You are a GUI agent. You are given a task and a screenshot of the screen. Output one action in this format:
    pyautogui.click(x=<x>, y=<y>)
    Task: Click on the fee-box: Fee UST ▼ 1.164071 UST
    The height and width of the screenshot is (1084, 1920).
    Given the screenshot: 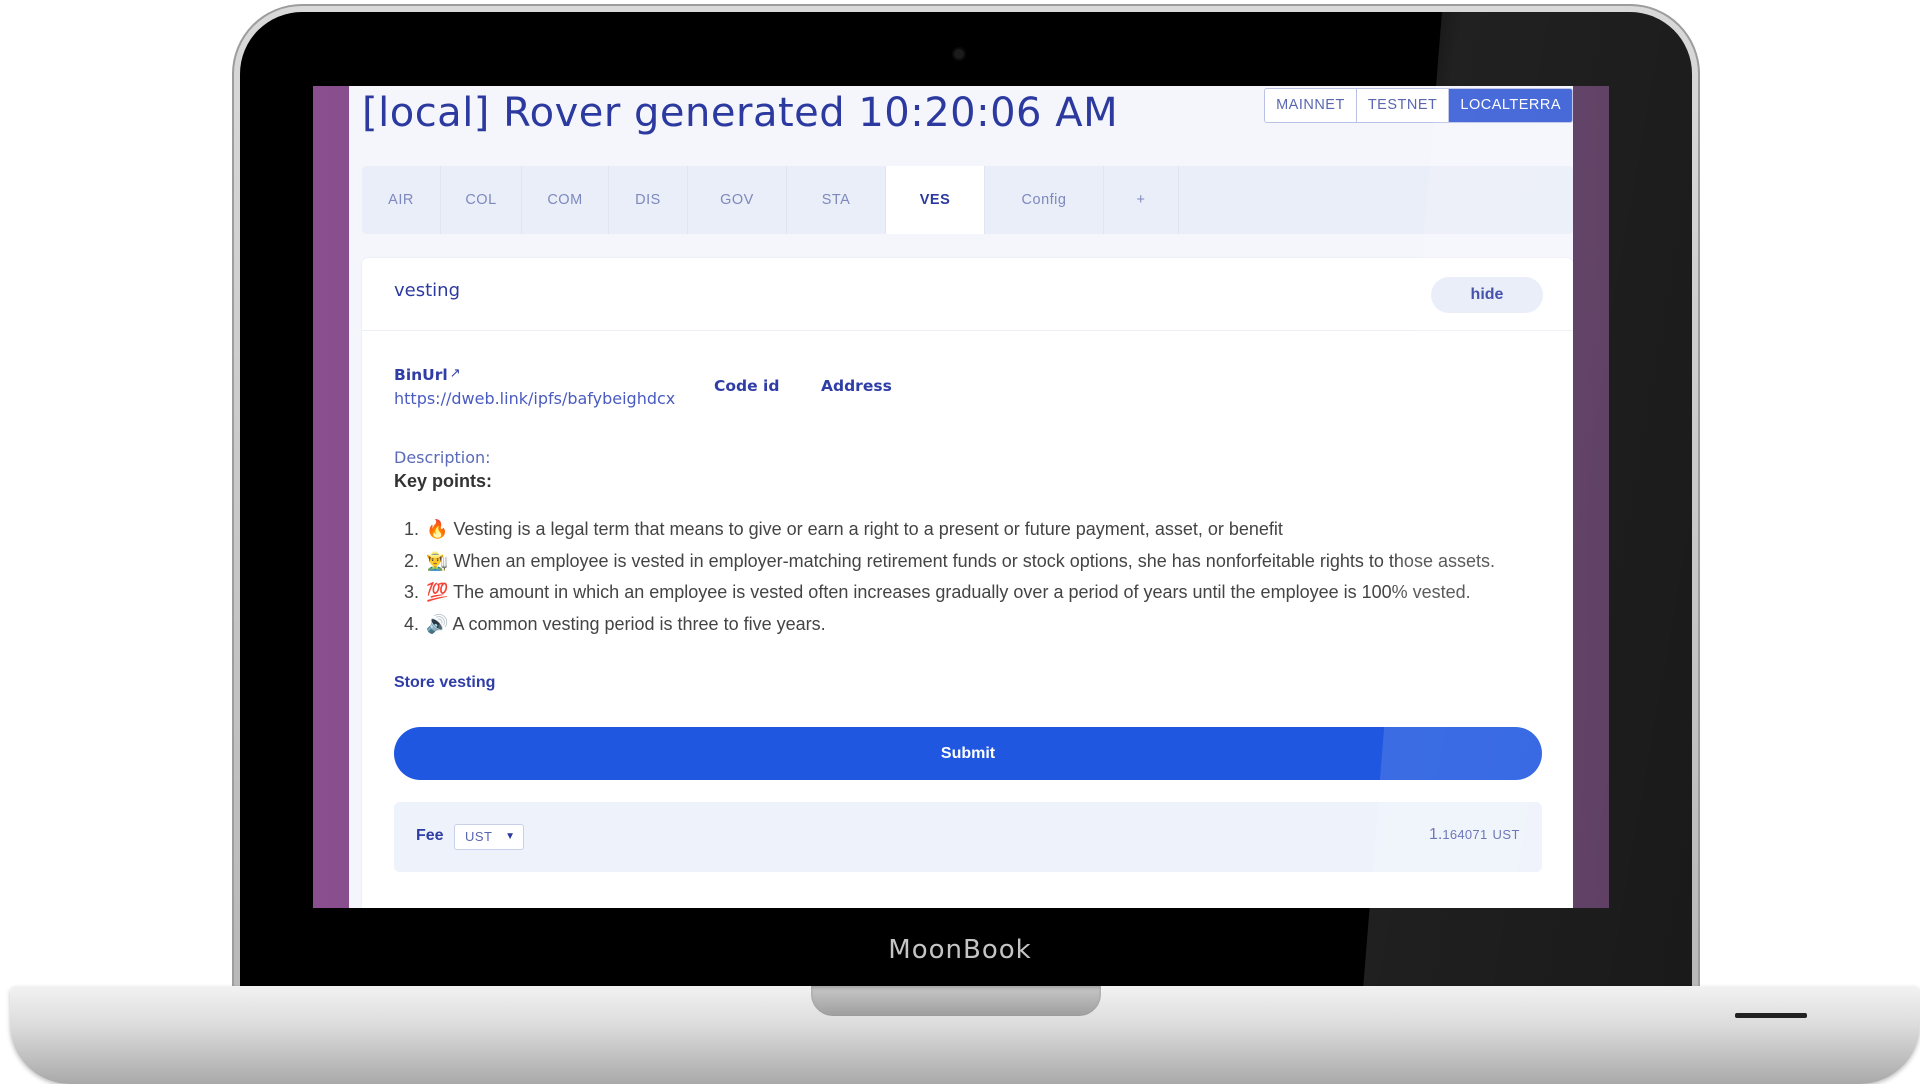 What is the action you would take?
    pyautogui.click(x=968, y=837)
    